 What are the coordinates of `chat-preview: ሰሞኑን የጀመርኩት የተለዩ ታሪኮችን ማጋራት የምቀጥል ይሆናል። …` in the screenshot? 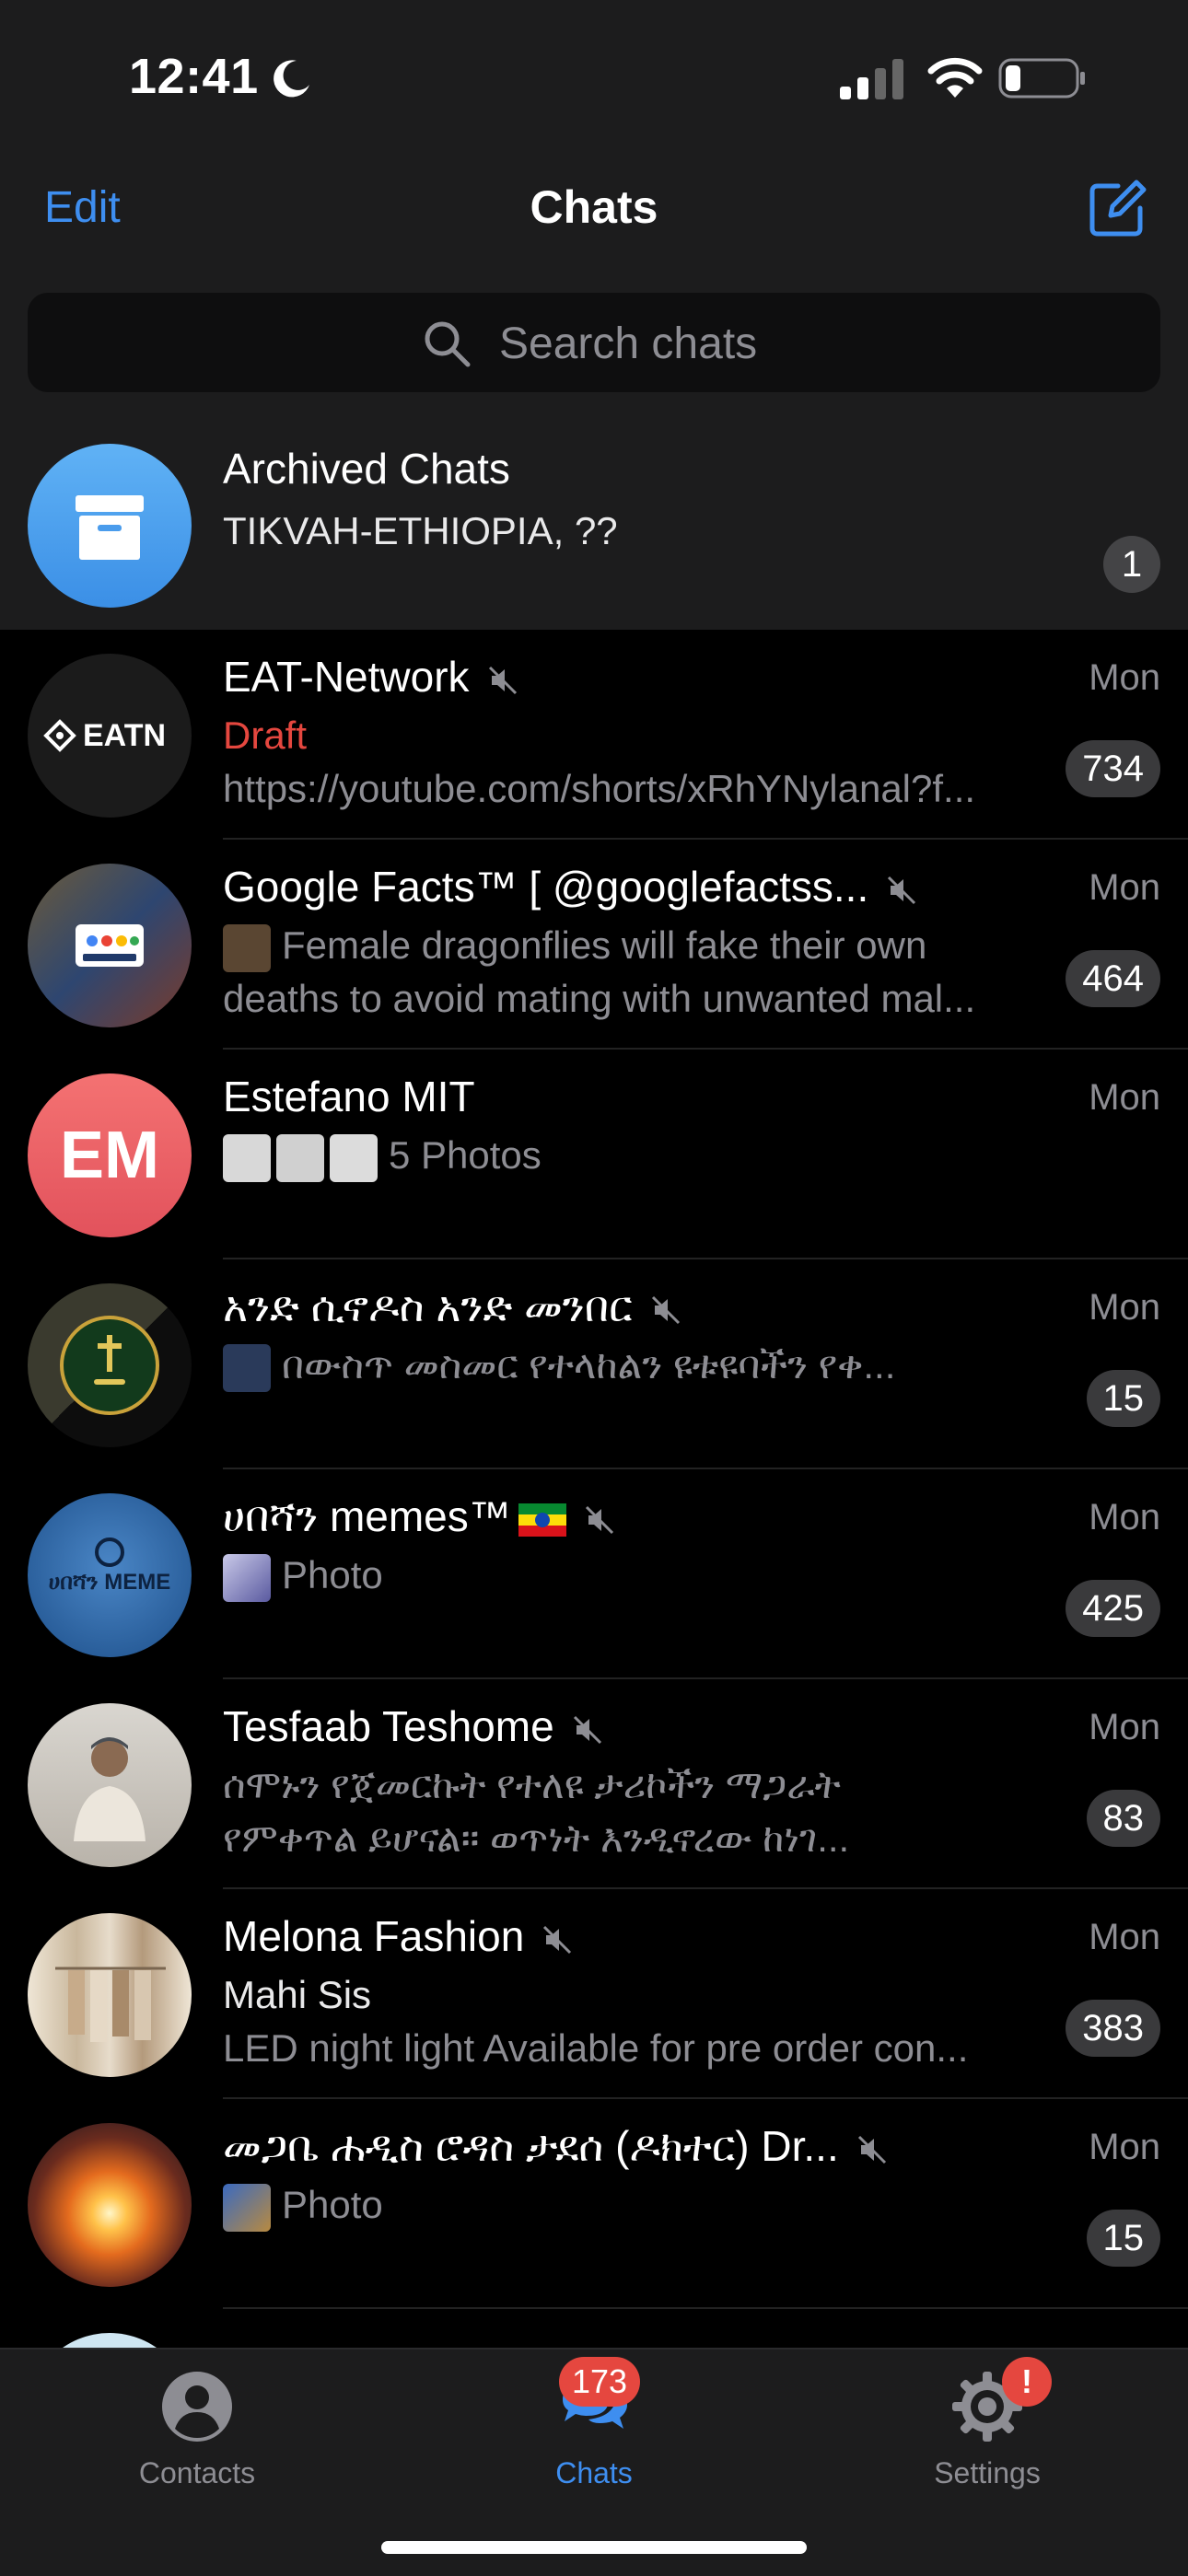 It's located at (536, 1811).